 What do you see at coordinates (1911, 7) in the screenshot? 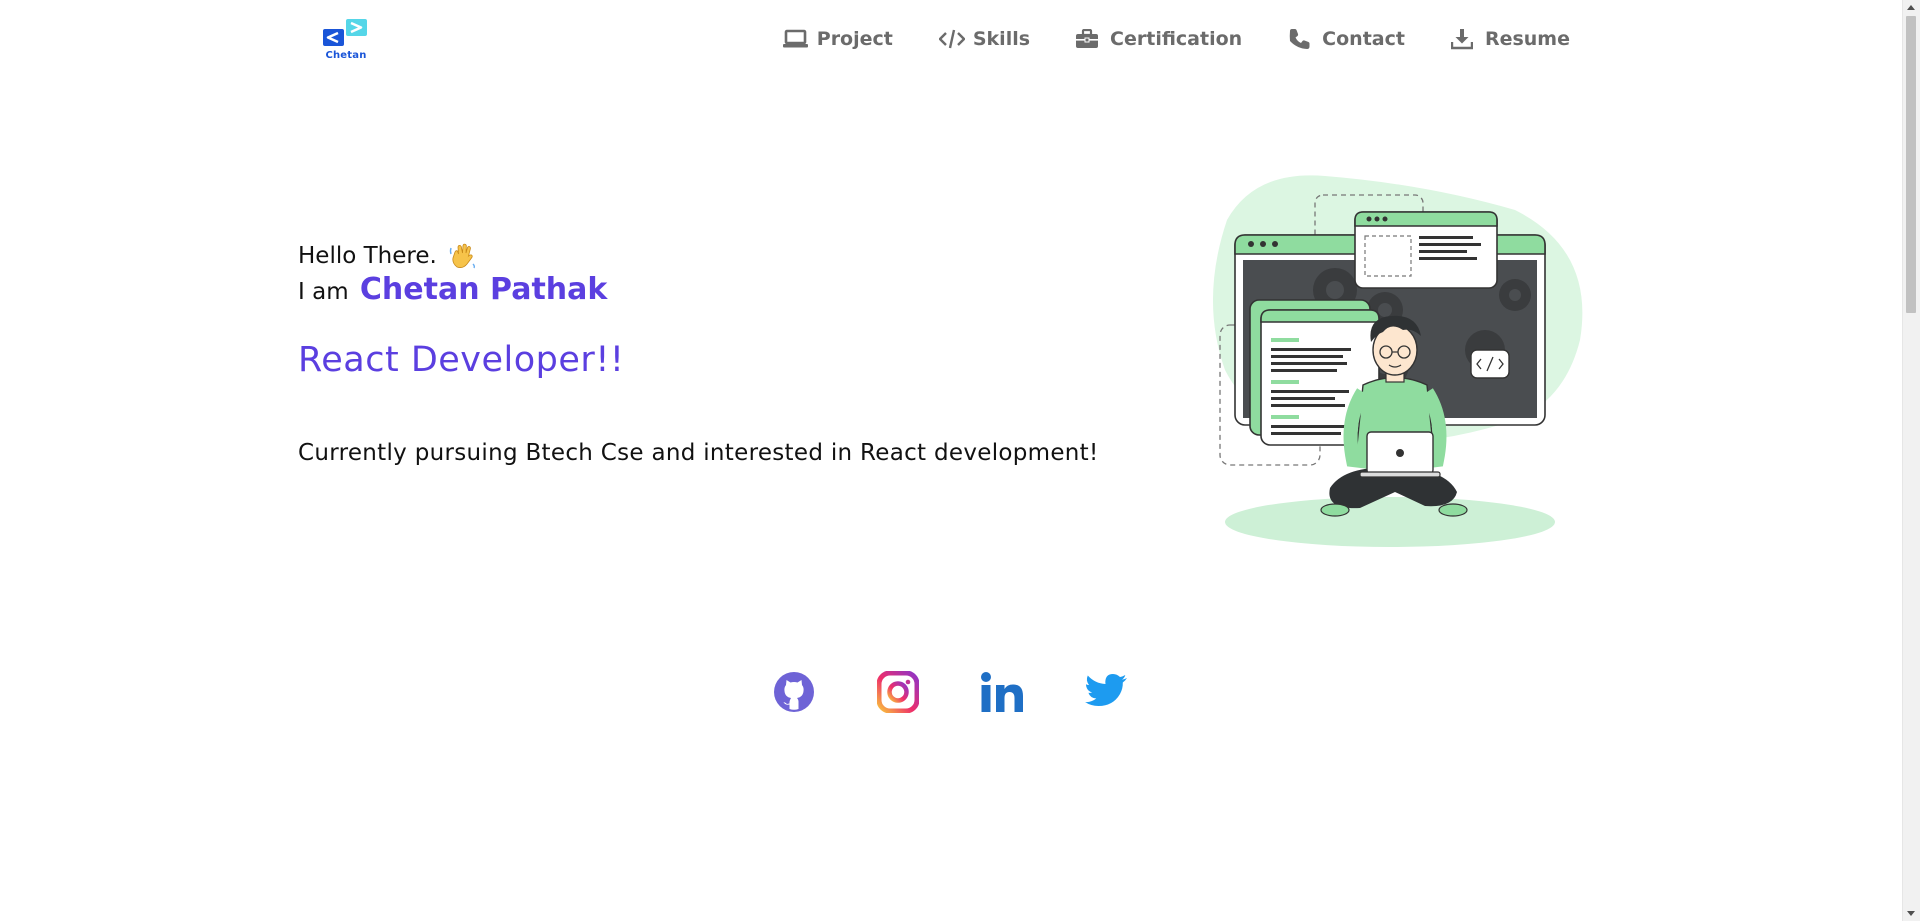
I see `scroll-up-icon` at bounding box center [1911, 7].